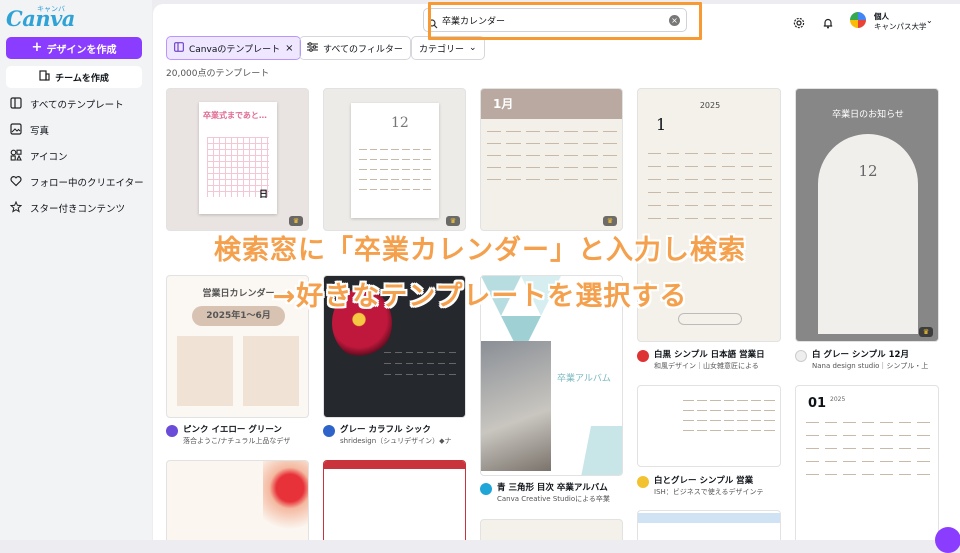 The width and height of the screenshot is (960, 553). I want to click on logo-kana: キャンバ, so click(51, 9).